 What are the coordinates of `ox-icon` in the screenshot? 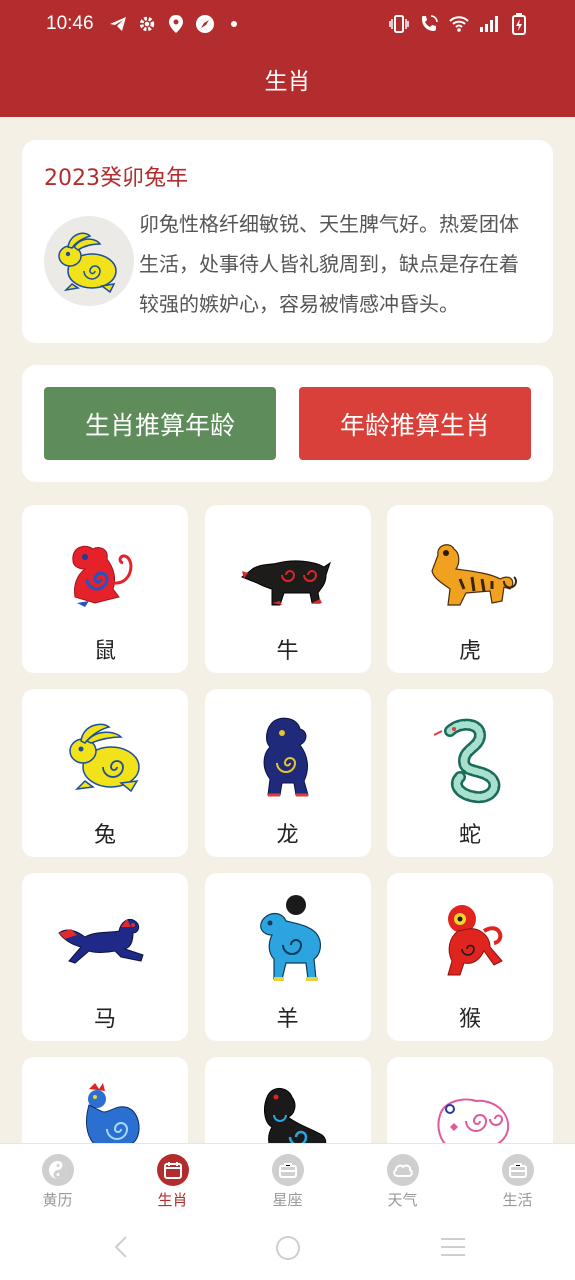 It's located at (285, 583).